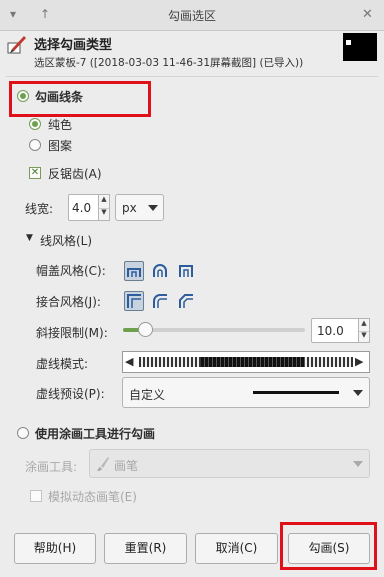 The image size is (384, 577). I want to click on cap-round-icon, so click(160, 270).